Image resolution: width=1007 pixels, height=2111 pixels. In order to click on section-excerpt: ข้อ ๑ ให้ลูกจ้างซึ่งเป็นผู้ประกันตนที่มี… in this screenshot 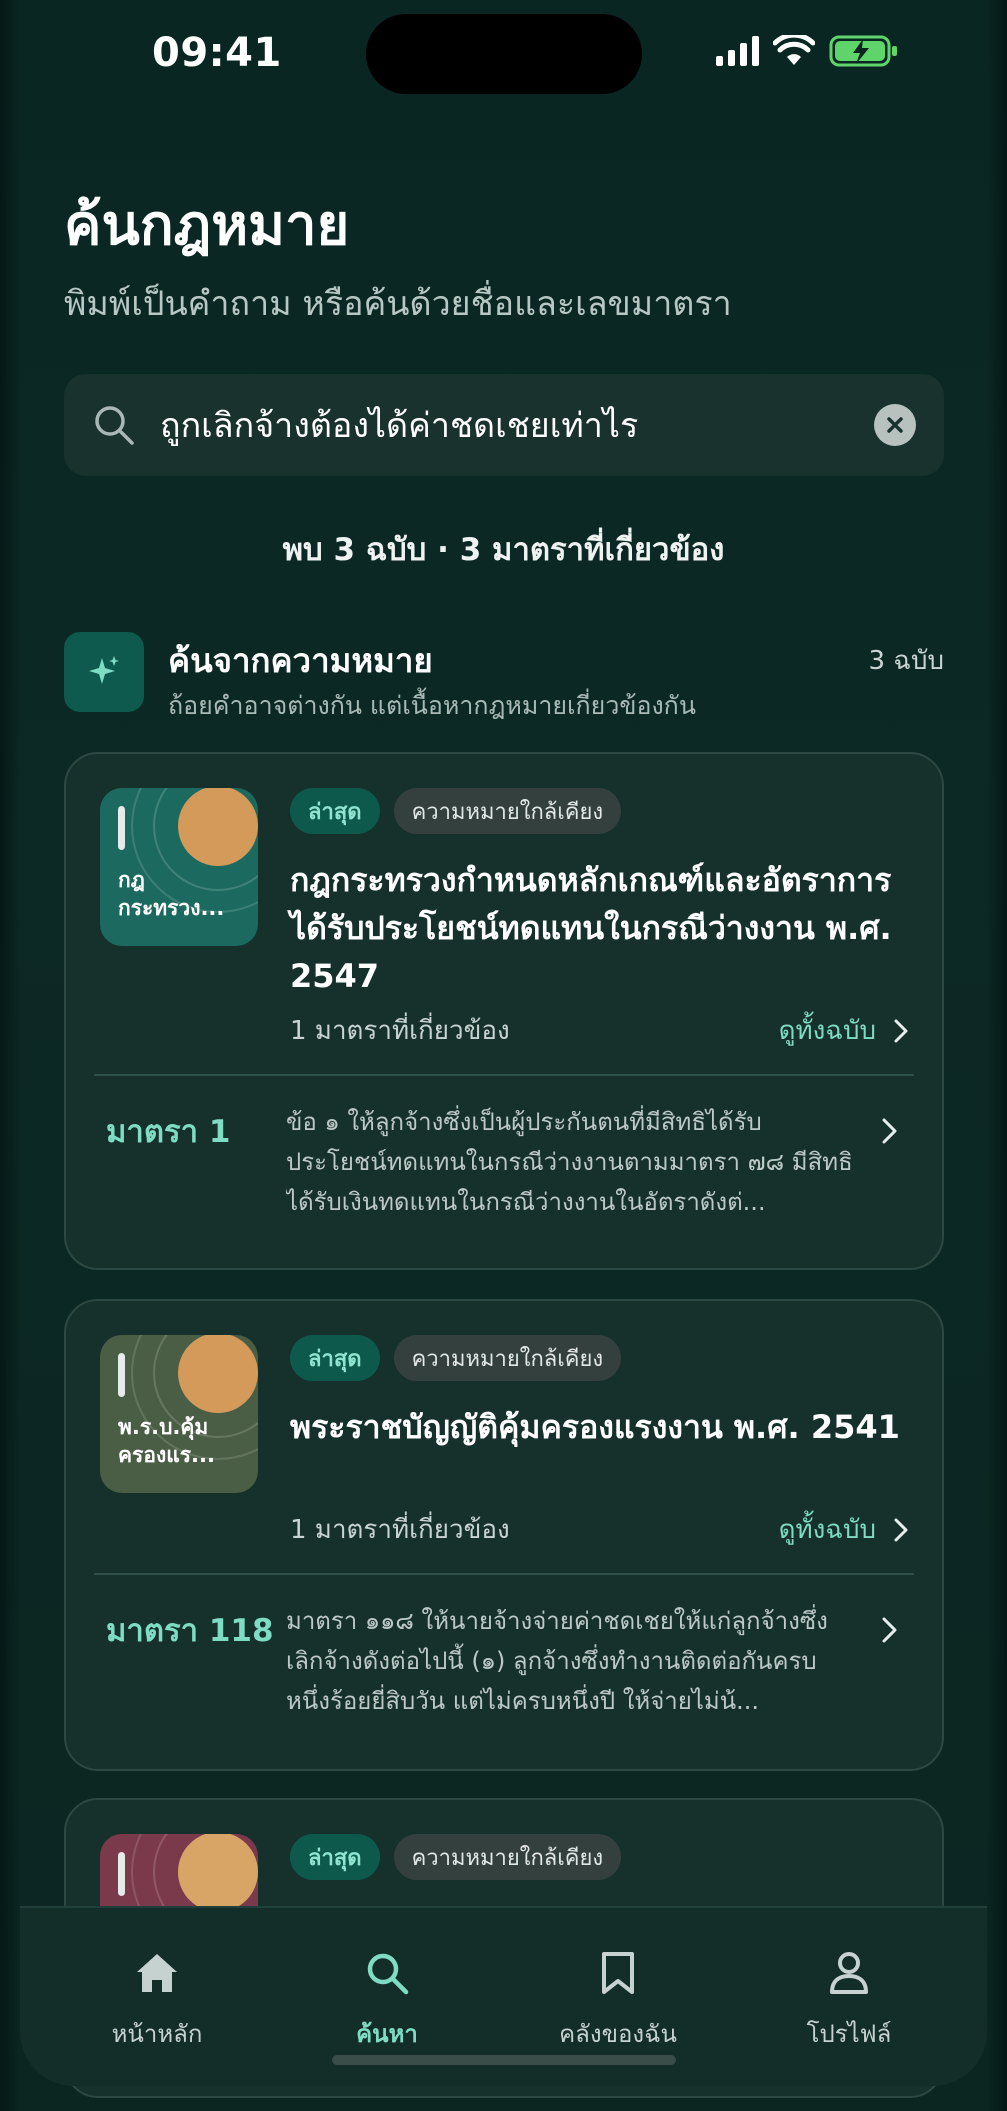, I will do `click(571, 1162)`.